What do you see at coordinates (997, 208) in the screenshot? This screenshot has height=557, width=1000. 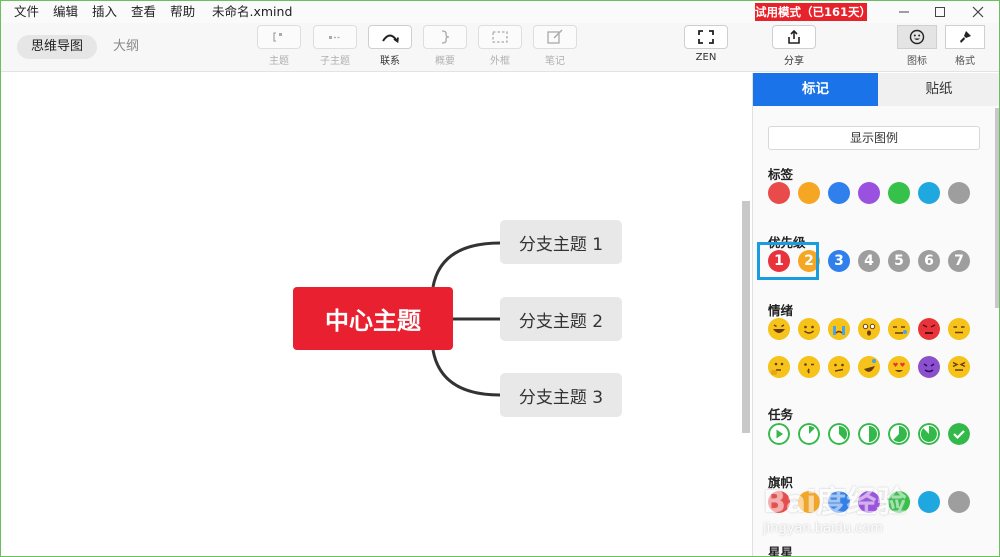 I see `panel-scrollbar` at bounding box center [997, 208].